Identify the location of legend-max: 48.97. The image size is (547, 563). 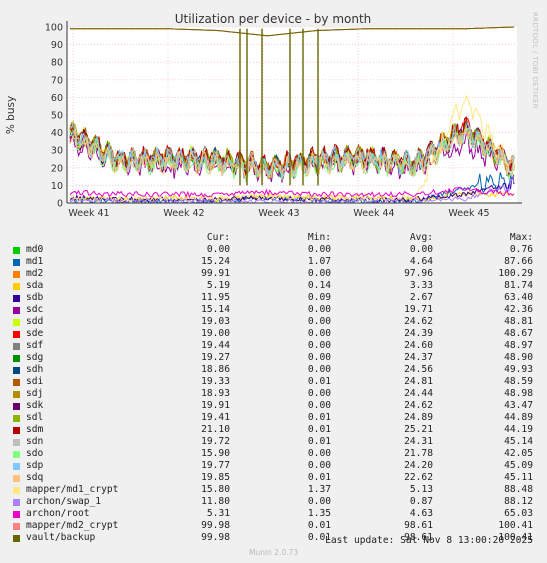
(518, 345).